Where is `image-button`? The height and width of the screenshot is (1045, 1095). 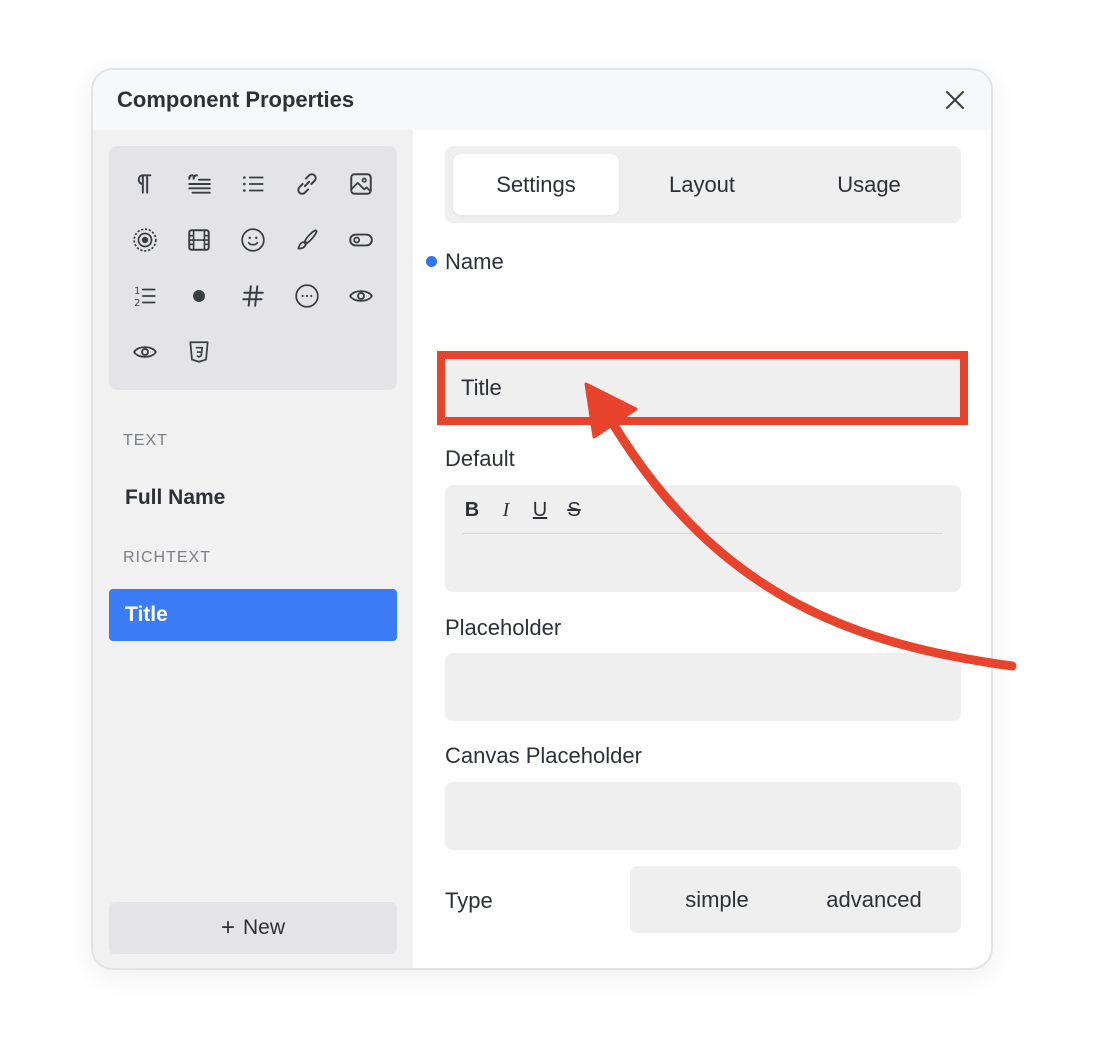 image-button is located at coordinates (361, 184).